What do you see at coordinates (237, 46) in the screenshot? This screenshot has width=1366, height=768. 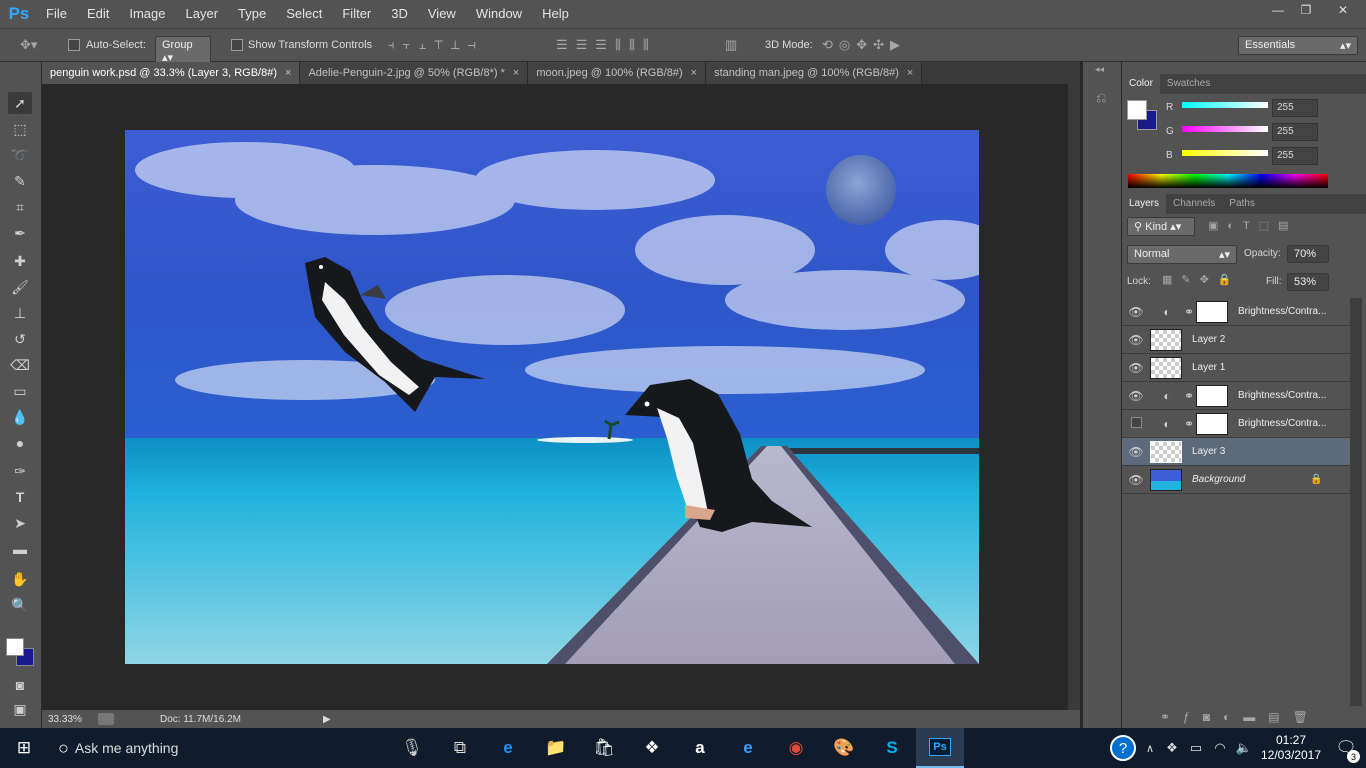 I see `show-transform-checkbox` at bounding box center [237, 46].